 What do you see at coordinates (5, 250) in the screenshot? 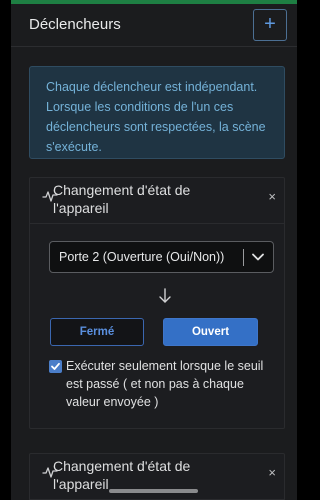
I see `frame-left` at bounding box center [5, 250].